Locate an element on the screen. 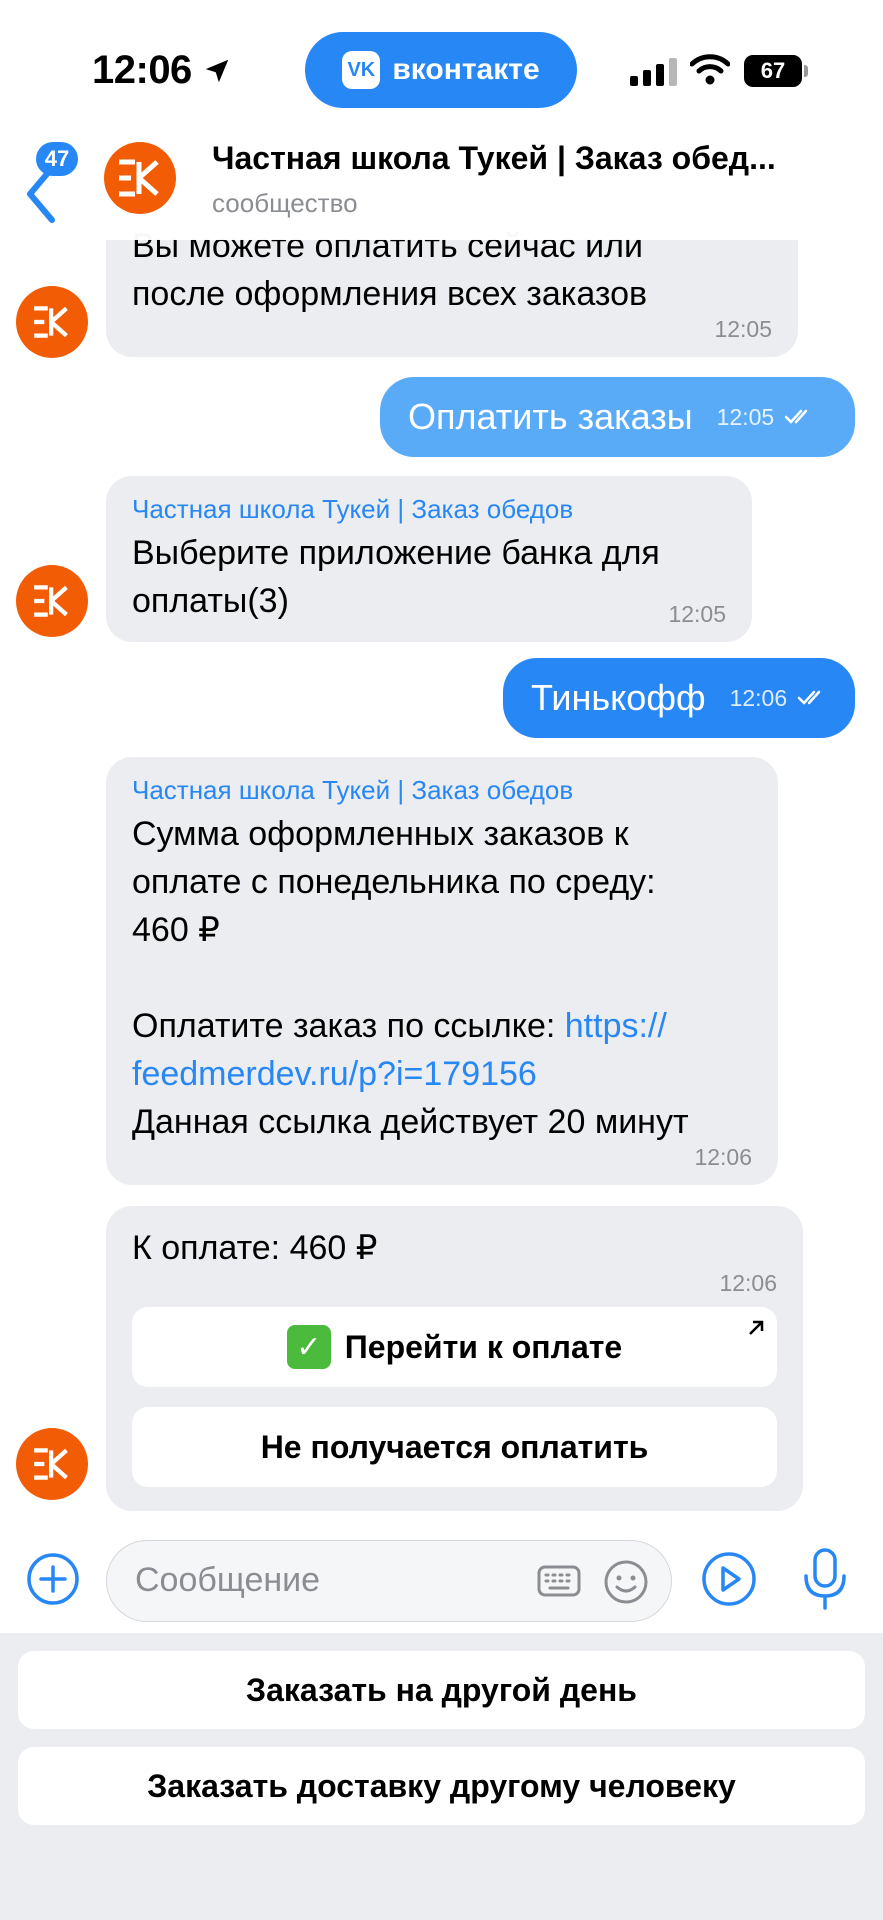 Image resolution: width=883 pixels, height=1920 pixels. message-text: Данная ссылка действует 20 минут is located at coordinates (410, 1122).